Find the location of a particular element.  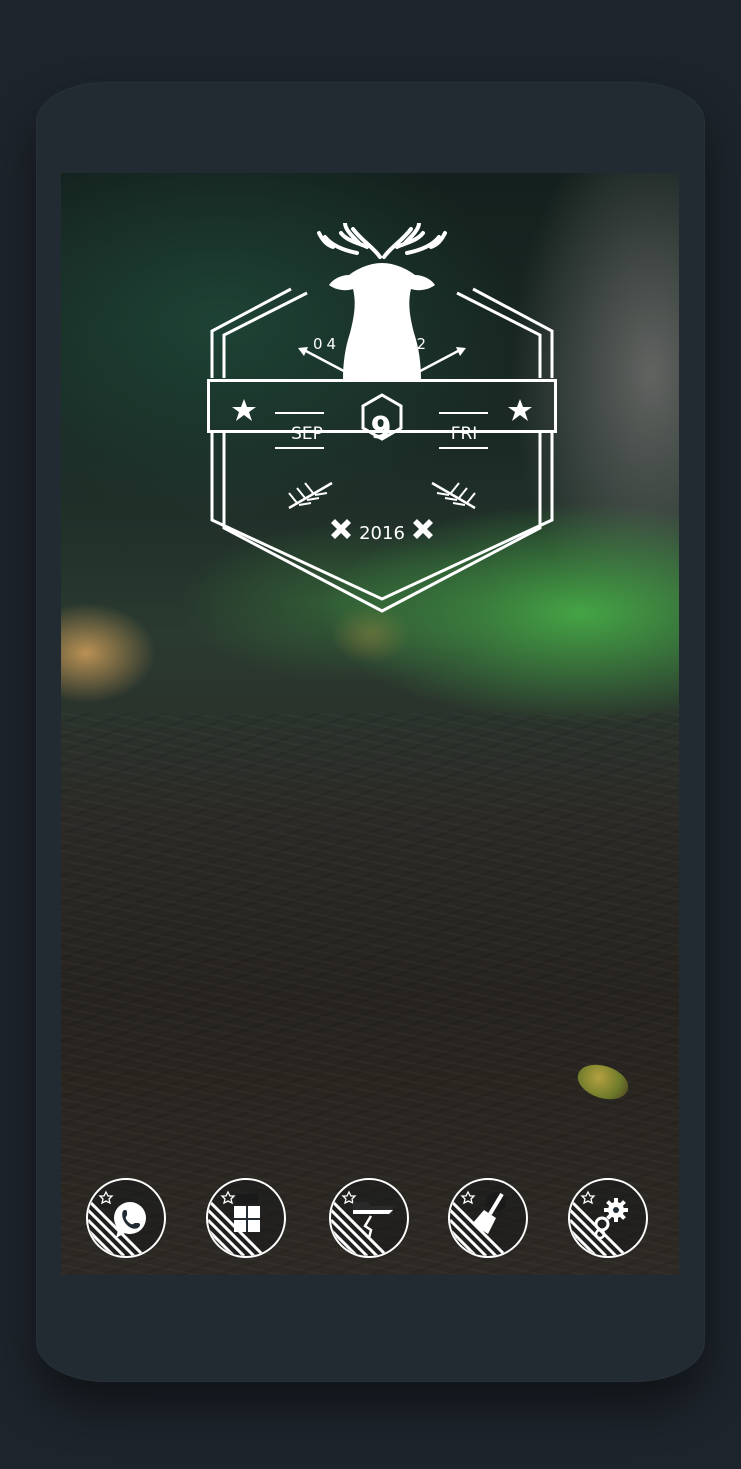

phone-icon is located at coordinates (117, 1223).